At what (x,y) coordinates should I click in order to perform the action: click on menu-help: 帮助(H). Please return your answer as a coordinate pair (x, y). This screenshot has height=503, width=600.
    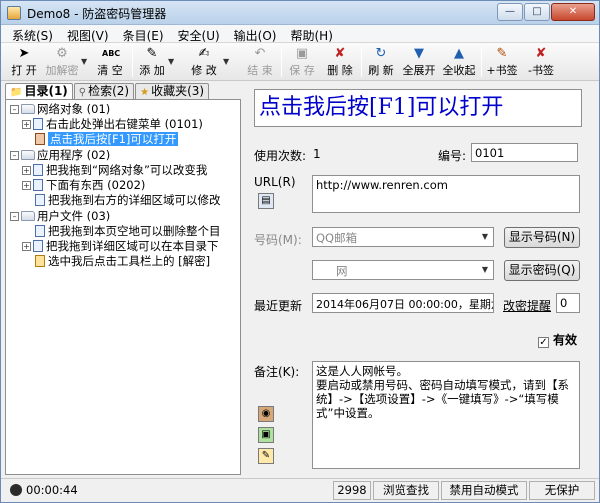
    Looking at the image, I should click on (311, 34).